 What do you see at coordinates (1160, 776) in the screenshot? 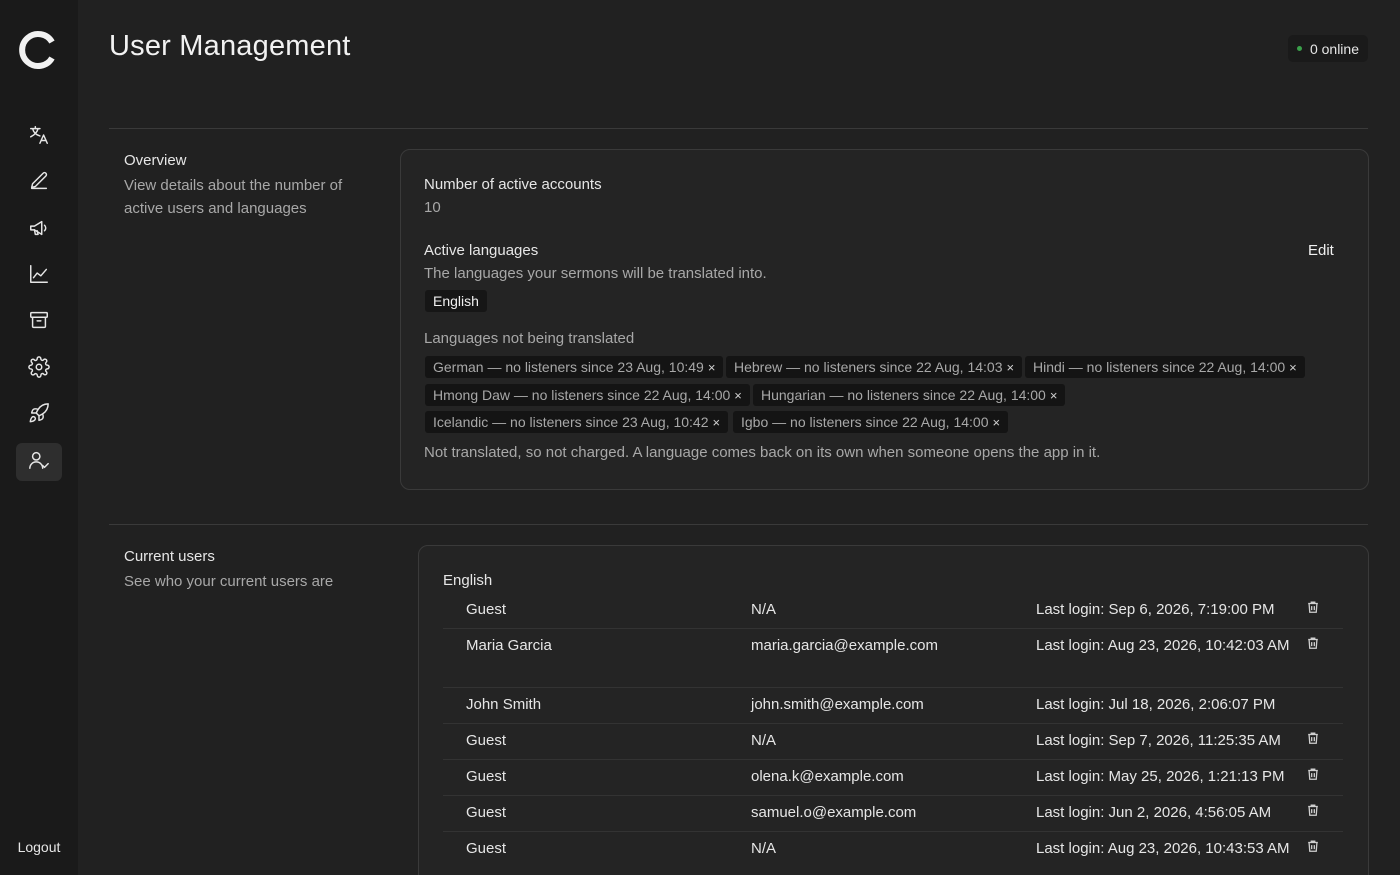
I see `user-last-login: Last login: May 25, 2026, 1:21:13 PM` at bounding box center [1160, 776].